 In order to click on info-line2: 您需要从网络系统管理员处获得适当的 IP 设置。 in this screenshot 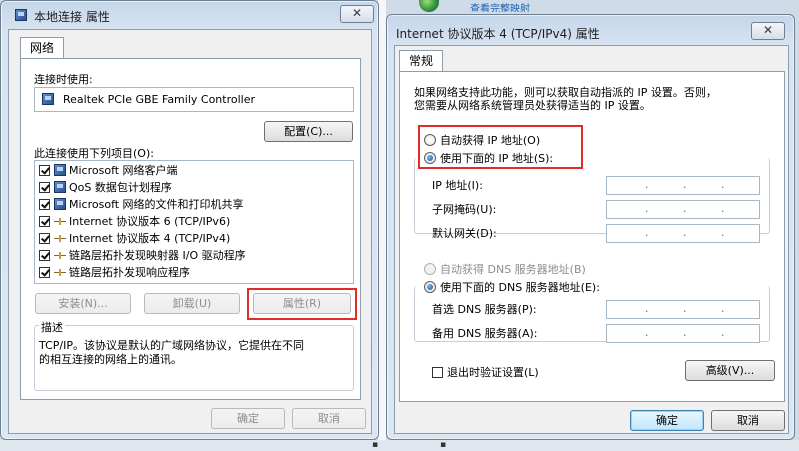, I will do `click(532, 105)`.